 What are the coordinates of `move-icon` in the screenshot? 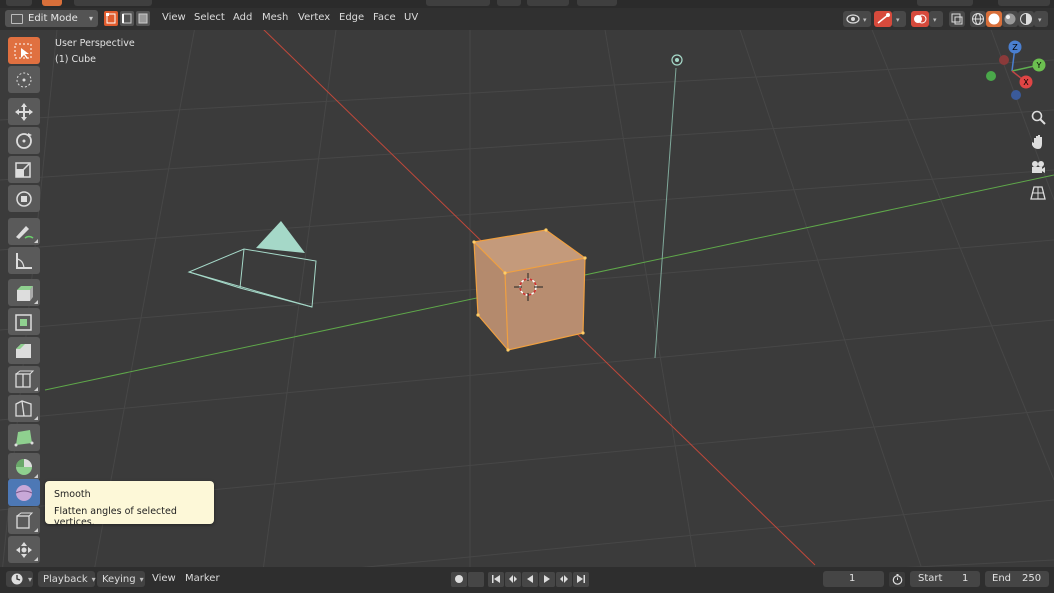 It's located at (24, 112).